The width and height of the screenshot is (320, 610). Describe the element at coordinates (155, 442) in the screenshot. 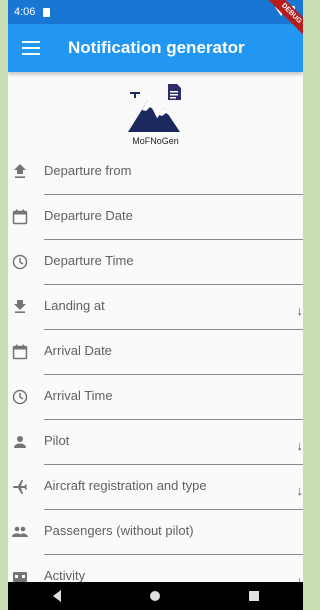

I see `field-pilot: Pilot ↓` at that location.